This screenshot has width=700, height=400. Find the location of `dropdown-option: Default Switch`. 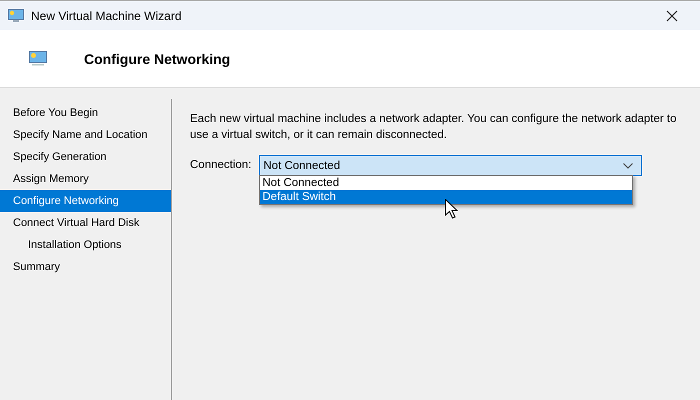

dropdown-option: Default Switch is located at coordinates (446, 197).